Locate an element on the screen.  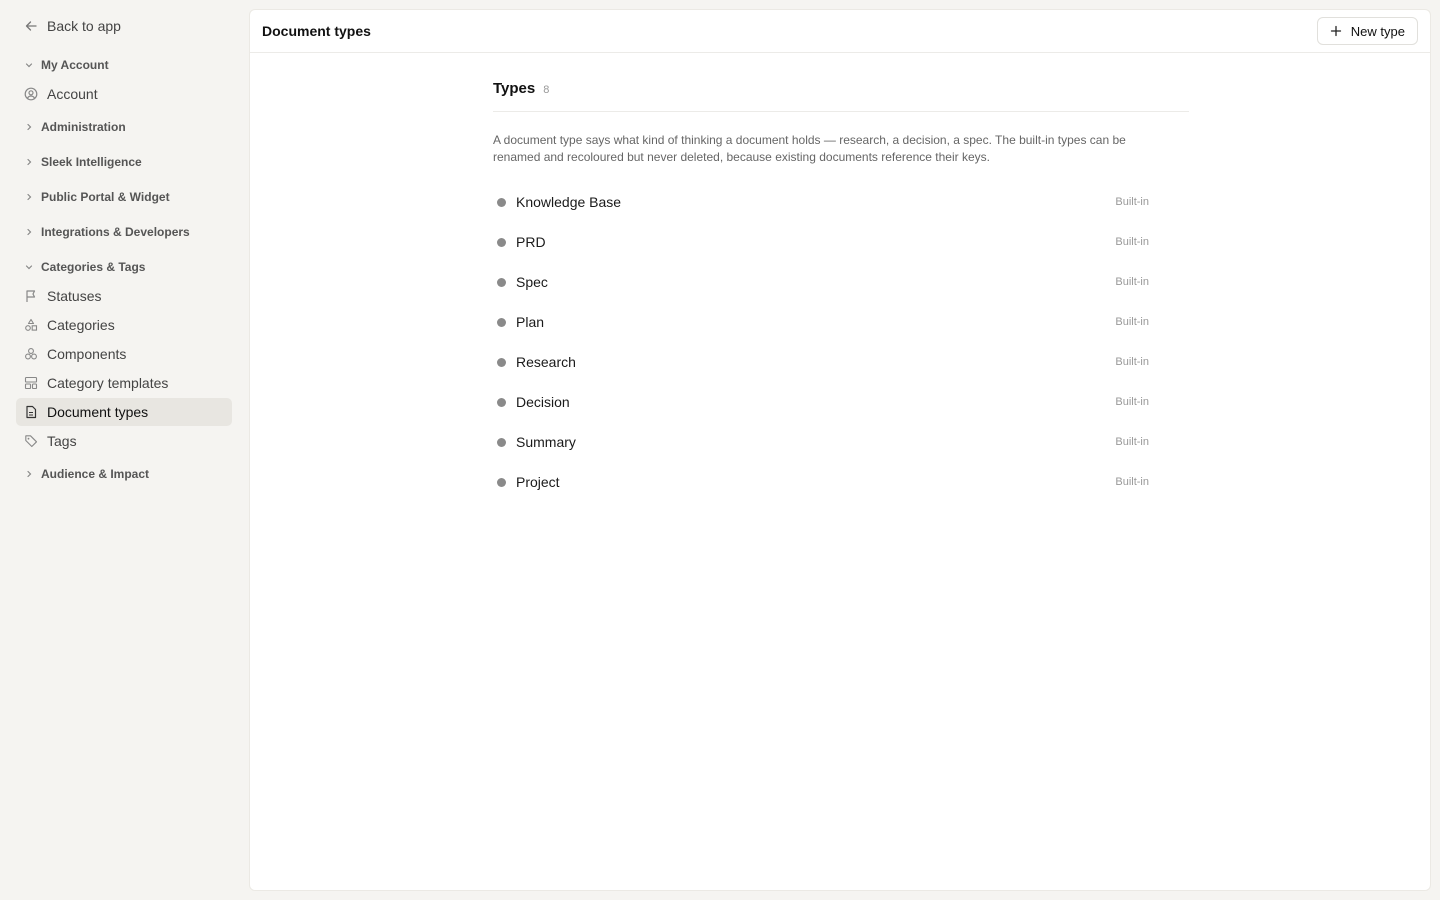
section-label: Sleek Intelligence is located at coordinates (91, 162).